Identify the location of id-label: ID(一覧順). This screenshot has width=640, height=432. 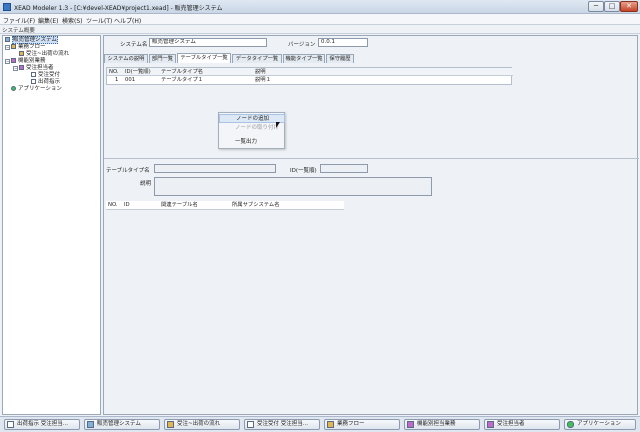
(303, 171).